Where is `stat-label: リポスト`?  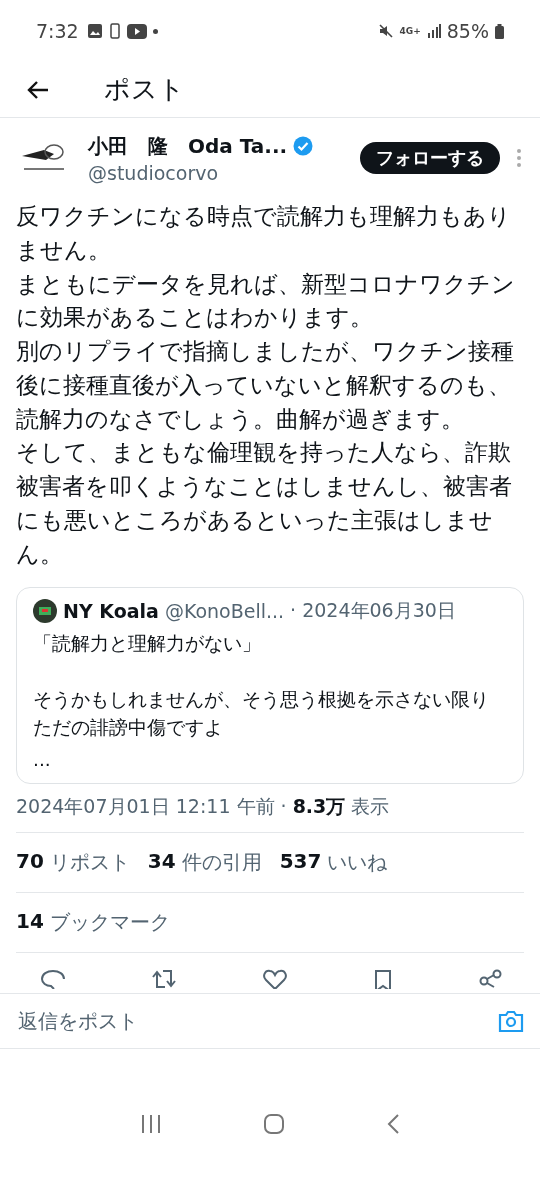 stat-label: リポスト is located at coordinates (89, 863).